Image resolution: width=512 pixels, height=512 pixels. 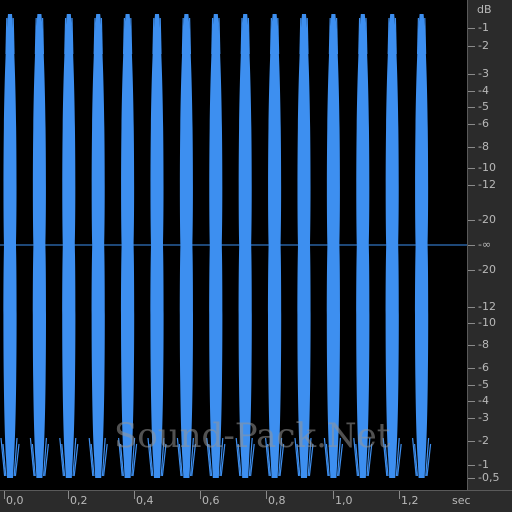 What do you see at coordinates (344, 500) in the screenshot?
I see `time-tick-label: 1,0` at bounding box center [344, 500].